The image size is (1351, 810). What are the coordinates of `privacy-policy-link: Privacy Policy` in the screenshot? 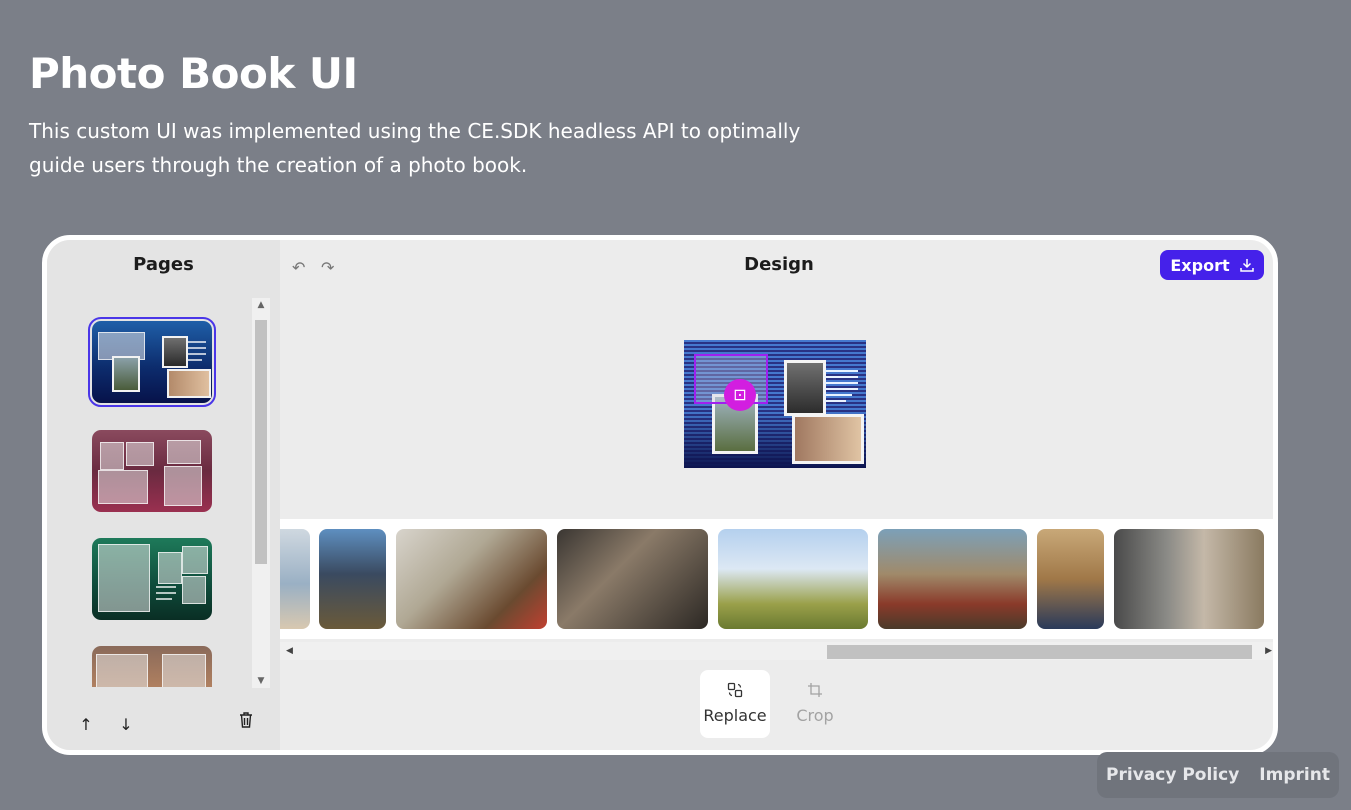 It's located at (1172, 775).